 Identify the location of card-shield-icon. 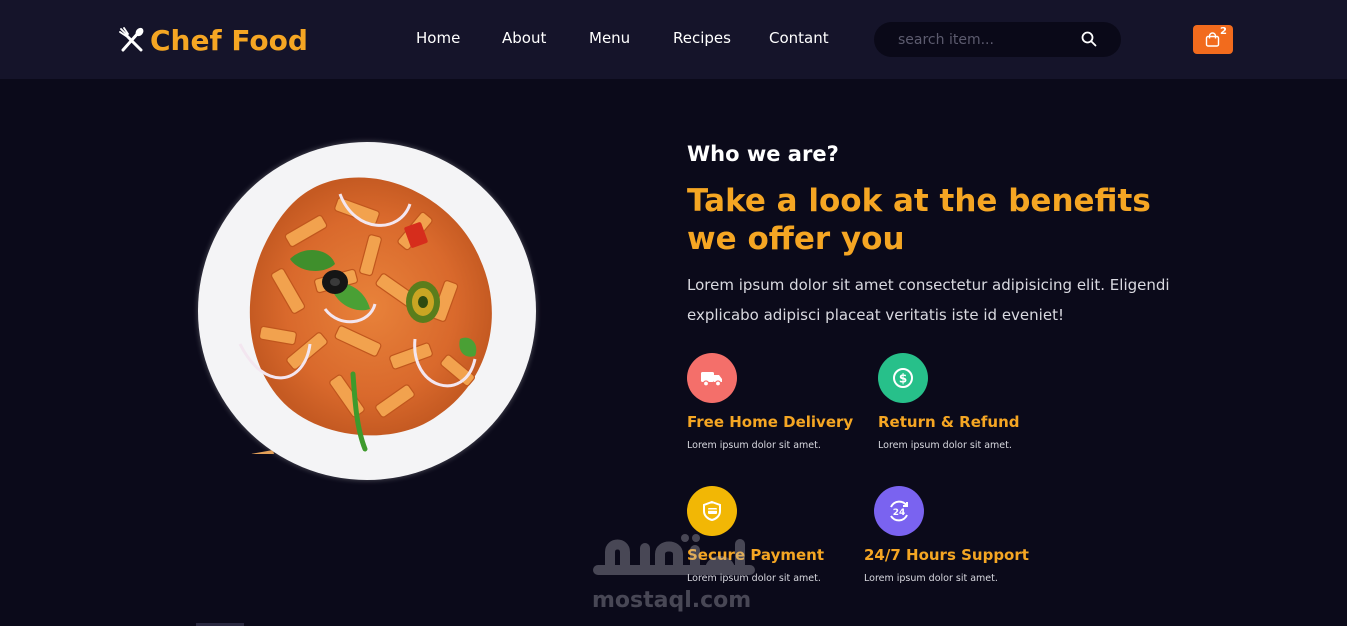
(712, 511).